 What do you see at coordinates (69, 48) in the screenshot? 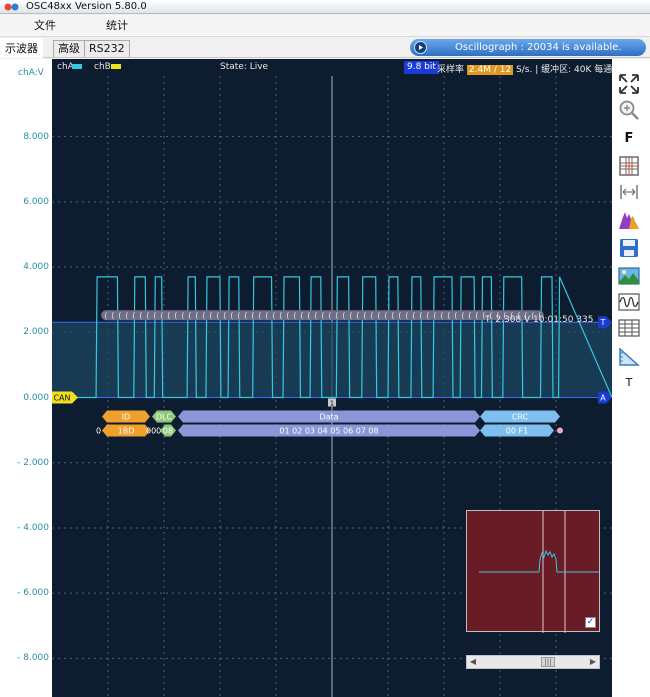
I see `tab-advanced: 高级` at bounding box center [69, 48].